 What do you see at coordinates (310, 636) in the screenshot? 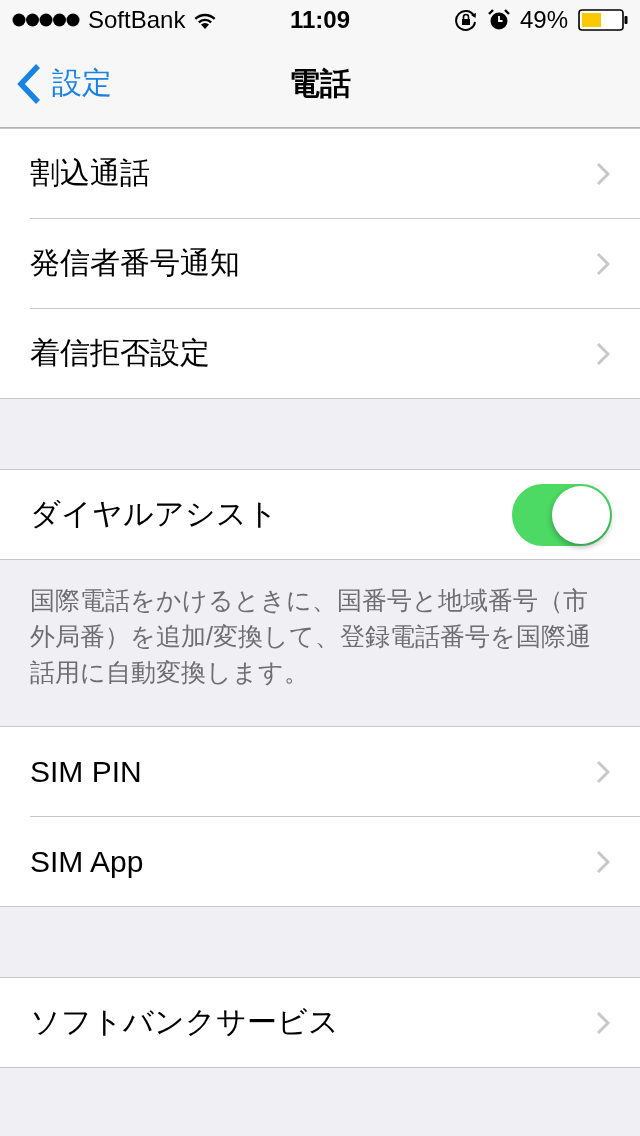
I see `section-footer-text: 国際電話をかけるときに、国番号と地域番号（市外局番）を追加/変換して、登録電話番号を国際通話用に自動変換します。` at bounding box center [310, 636].